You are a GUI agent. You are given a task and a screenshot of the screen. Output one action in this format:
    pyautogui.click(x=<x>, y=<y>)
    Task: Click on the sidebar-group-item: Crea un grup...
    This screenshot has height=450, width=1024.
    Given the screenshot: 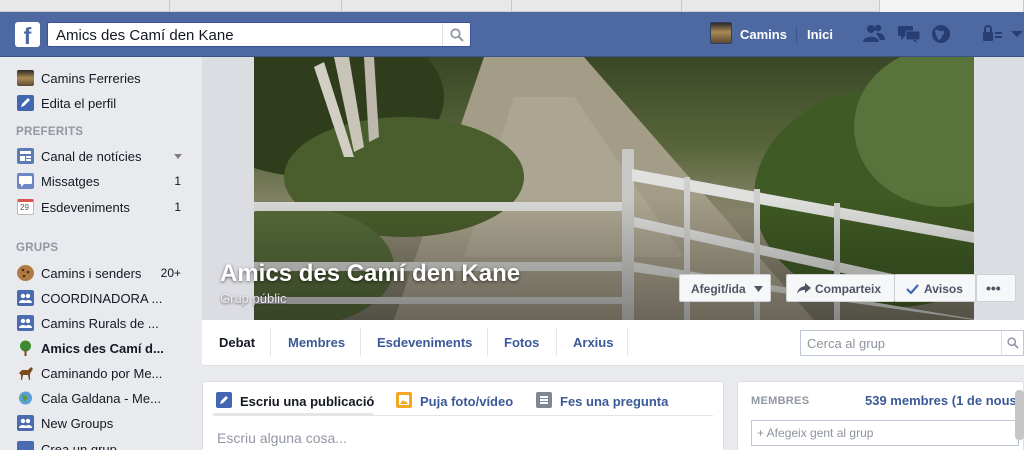 What is the action you would take?
    pyautogui.click(x=101, y=443)
    